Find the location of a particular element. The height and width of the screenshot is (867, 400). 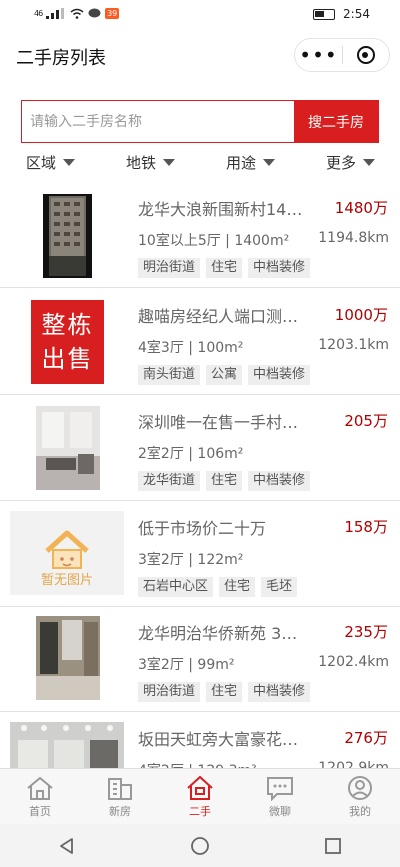

price-value: 1000 is located at coordinates (353, 315).